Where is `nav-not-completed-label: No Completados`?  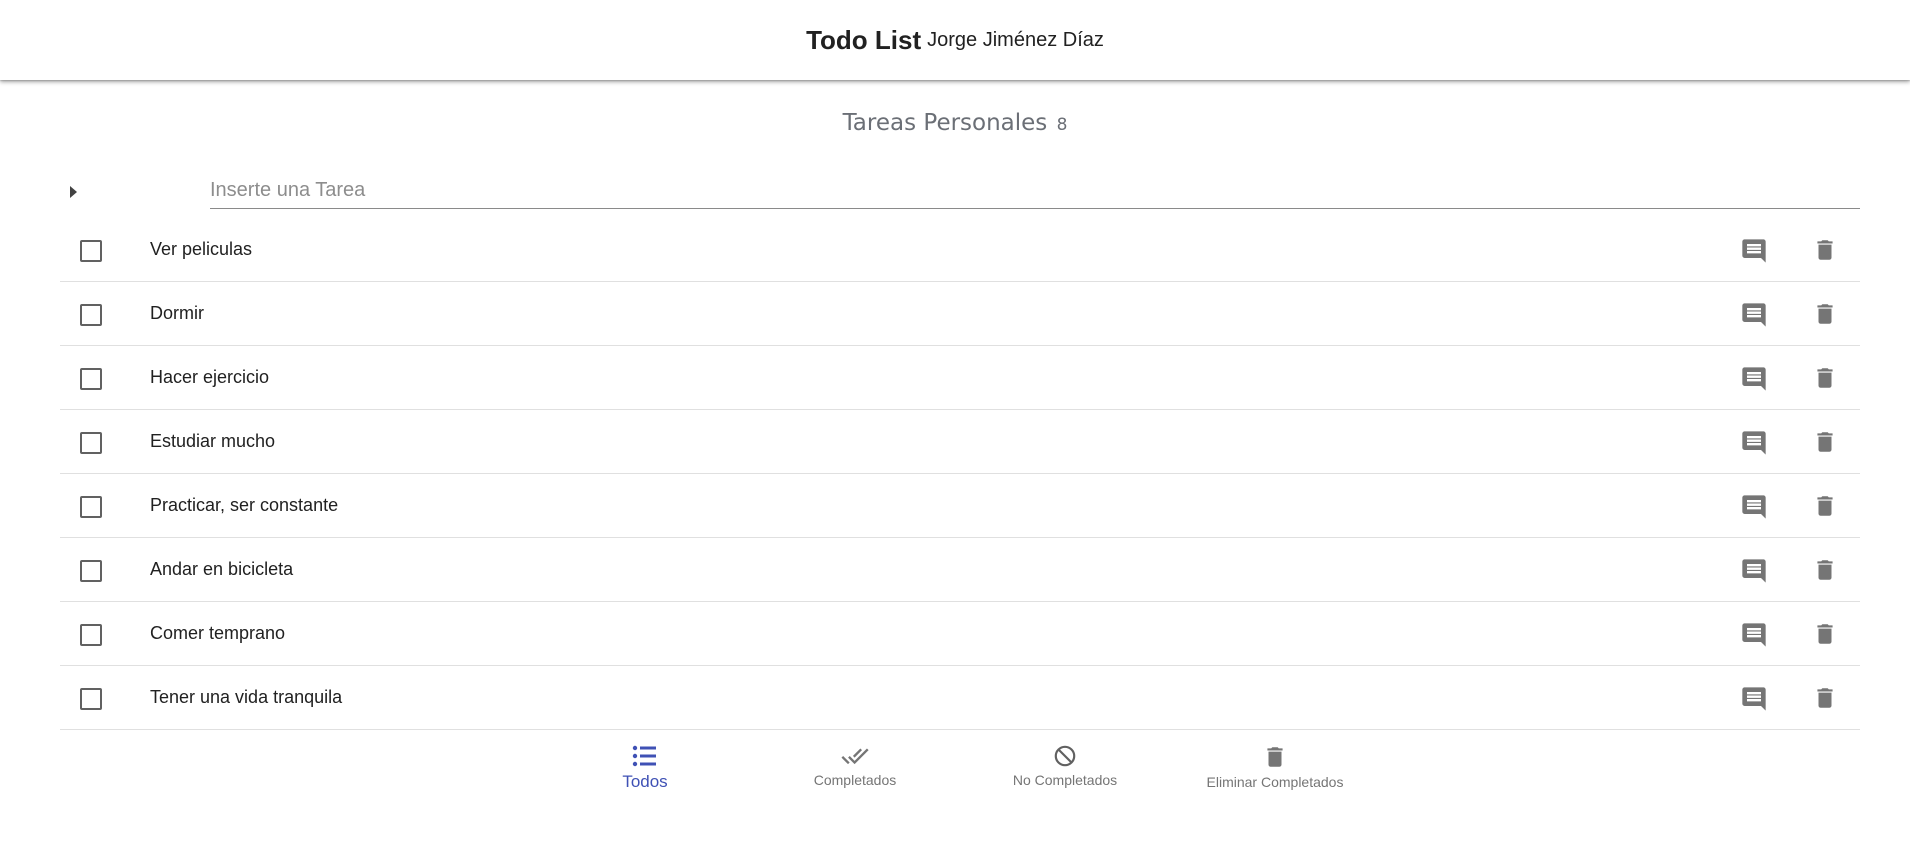
nav-not-completed-label: No Completados is located at coordinates (1065, 780).